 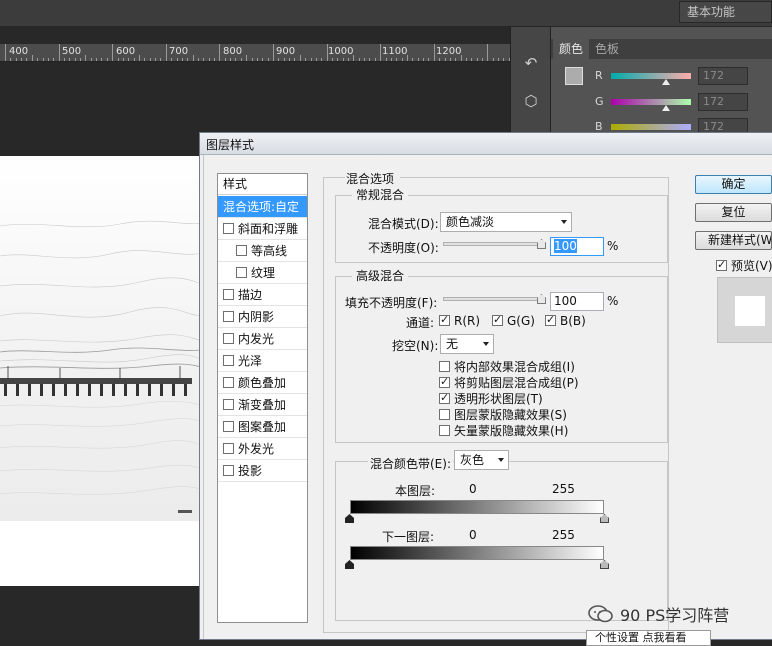 I want to click on style-item-label: 投影, so click(x=250, y=471).